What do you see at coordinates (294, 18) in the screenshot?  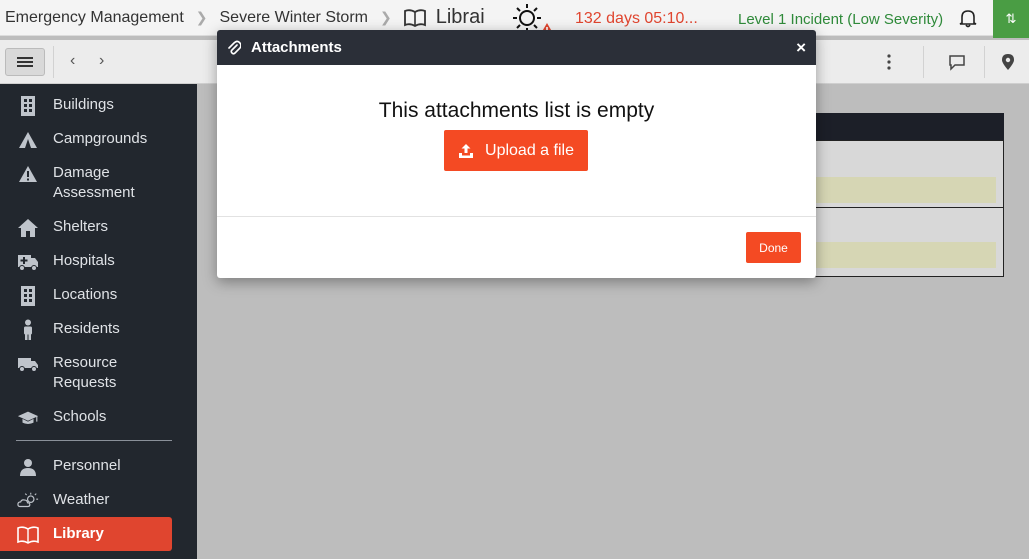 I see `breadcrumb-severe-winter-storm: Severe Winter Storm` at bounding box center [294, 18].